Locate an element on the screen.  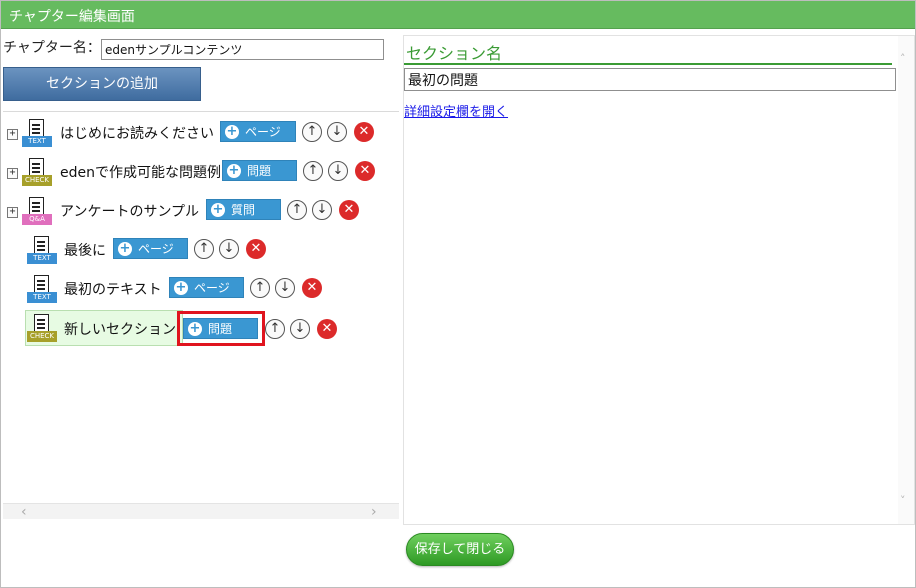
section-name-heading: セクション名 is located at coordinates (454, 53).